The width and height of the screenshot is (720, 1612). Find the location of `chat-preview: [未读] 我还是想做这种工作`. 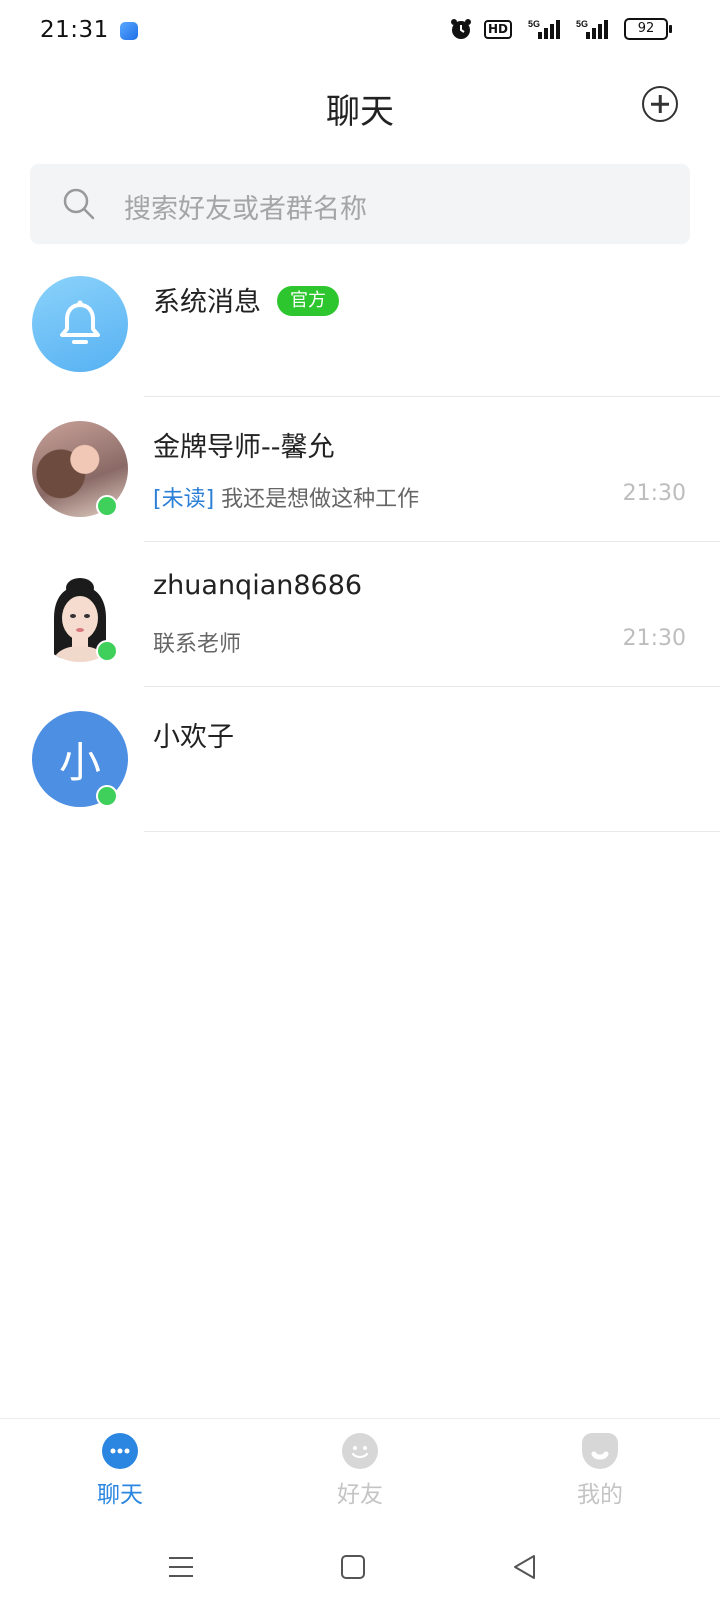

chat-preview: [未读] 我还是想做这种工作 is located at coordinates (286, 499).